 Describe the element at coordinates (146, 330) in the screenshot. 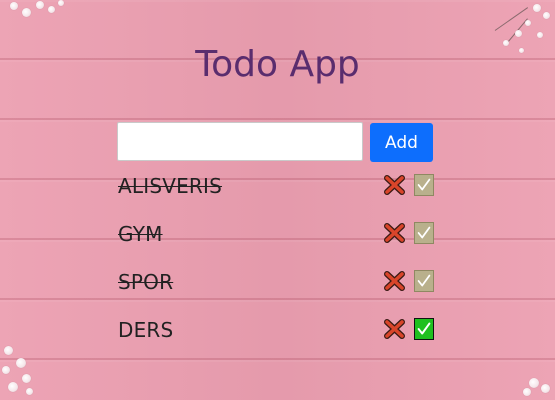

I see `todo-text: DERS` at that location.